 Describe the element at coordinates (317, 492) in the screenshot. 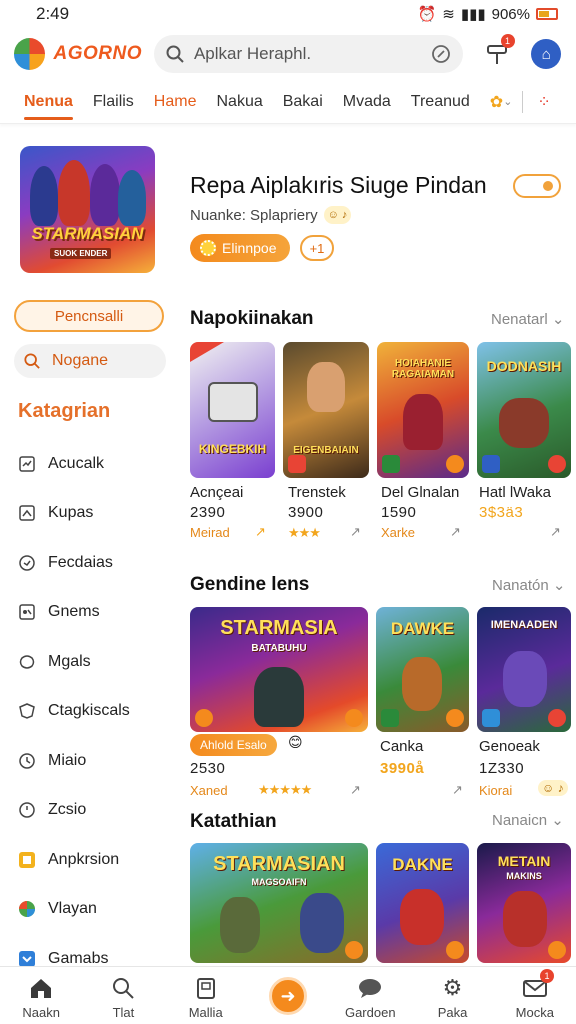

I see `card-name: Trenstek` at that location.